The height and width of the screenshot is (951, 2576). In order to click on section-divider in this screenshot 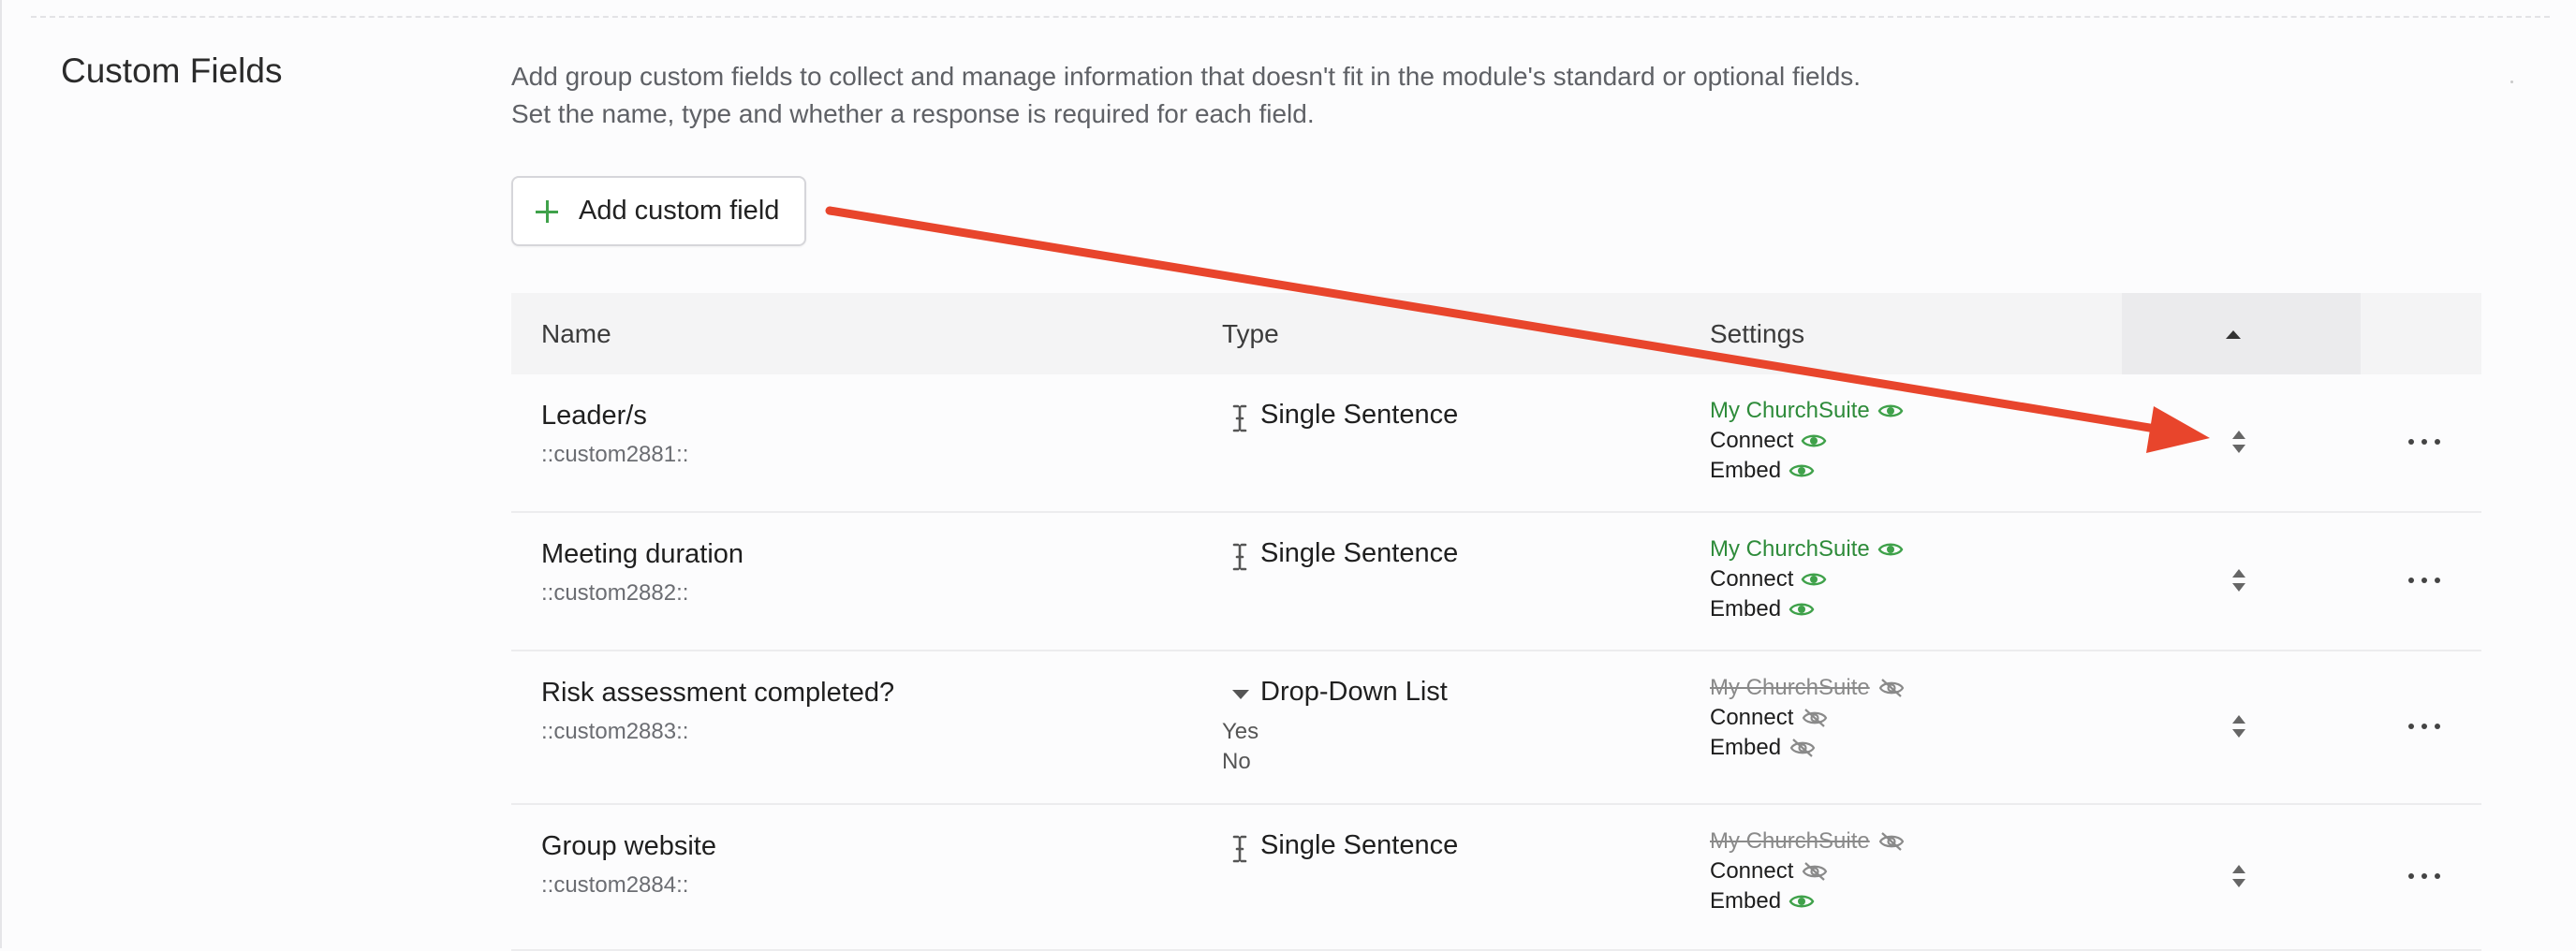, I will do `click(1290, 17)`.